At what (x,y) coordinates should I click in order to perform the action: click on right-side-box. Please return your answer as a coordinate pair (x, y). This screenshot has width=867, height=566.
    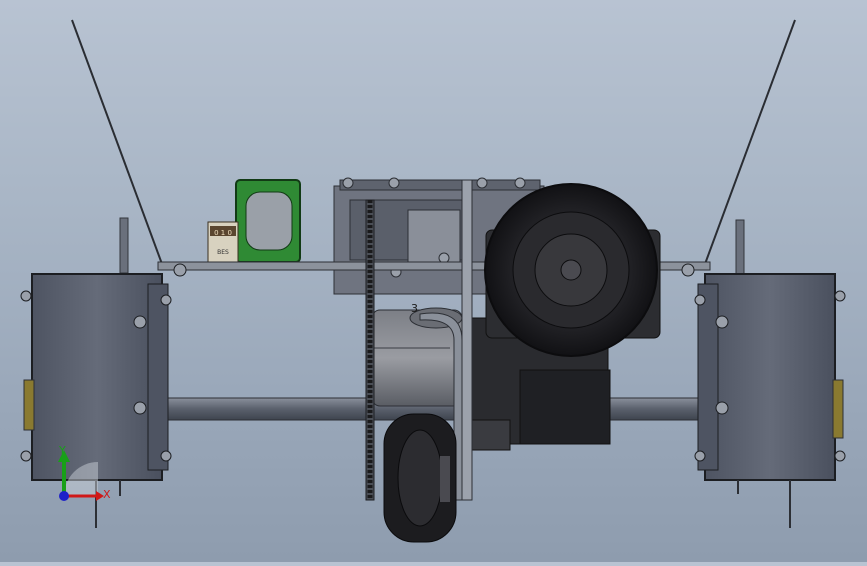
    Looking at the image, I should click on (763, 395).